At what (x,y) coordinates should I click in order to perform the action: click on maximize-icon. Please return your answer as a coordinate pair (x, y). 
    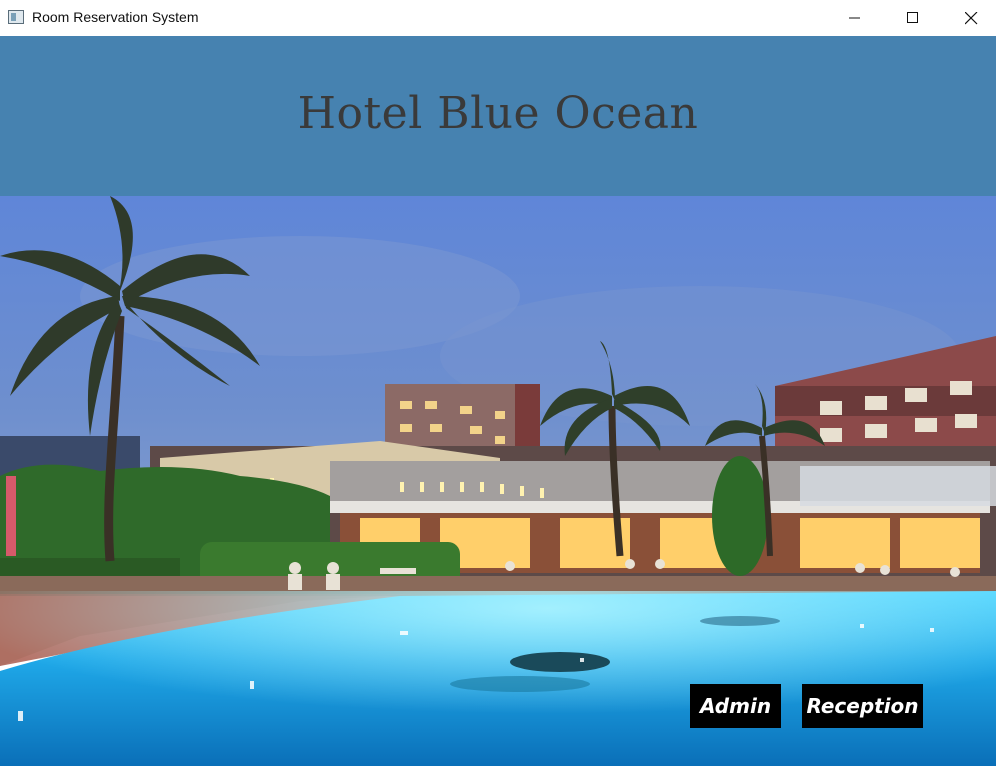
    Looking at the image, I should click on (912, 17).